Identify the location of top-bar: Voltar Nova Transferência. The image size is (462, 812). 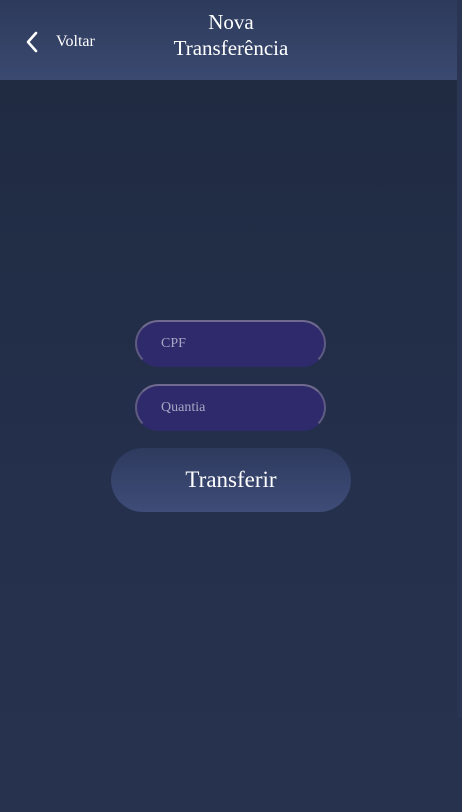
(231, 40).